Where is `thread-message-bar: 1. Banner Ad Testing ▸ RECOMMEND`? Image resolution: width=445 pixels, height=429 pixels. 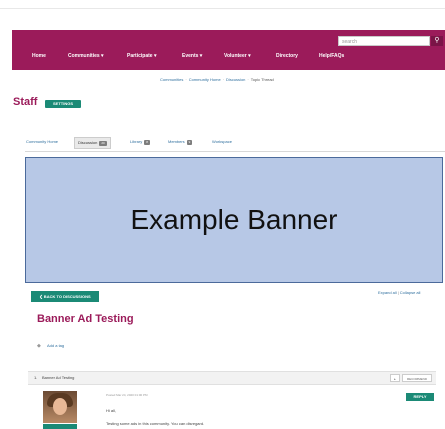
thread-message-bar: 1. Banner Ad Testing ▸ RECOMMEND is located at coordinates (232, 378).